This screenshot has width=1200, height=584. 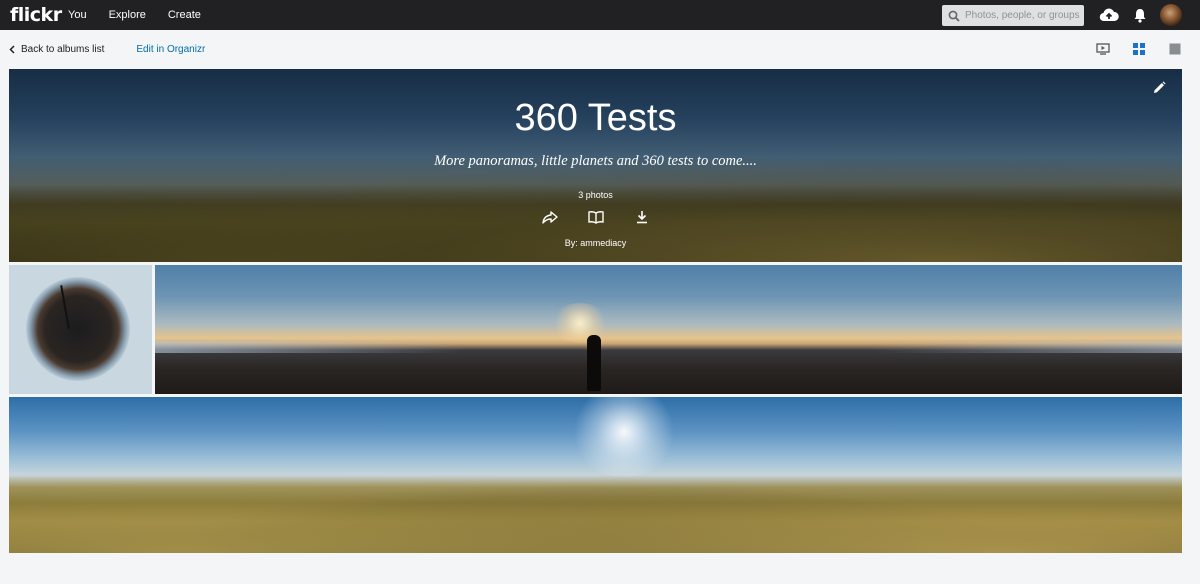 What do you see at coordinates (595, 118) in the screenshot?
I see `album-title: 360 Tests` at bounding box center [595, 118].